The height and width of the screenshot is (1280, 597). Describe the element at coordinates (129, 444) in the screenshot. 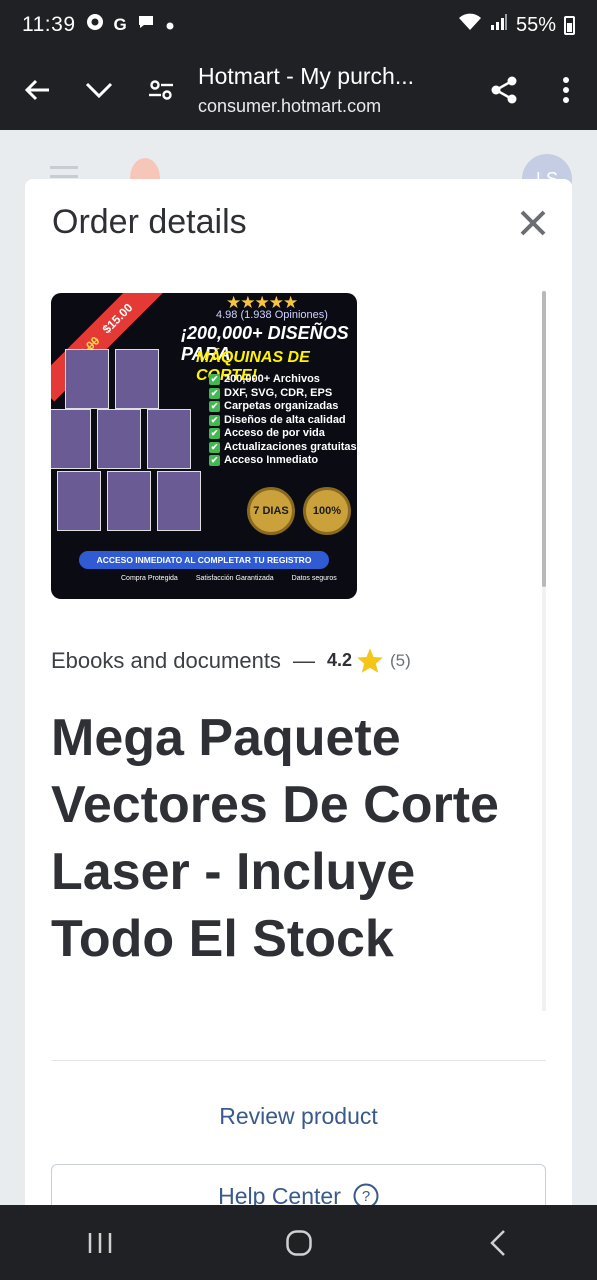

I see `product-tiles-collage` at that location.